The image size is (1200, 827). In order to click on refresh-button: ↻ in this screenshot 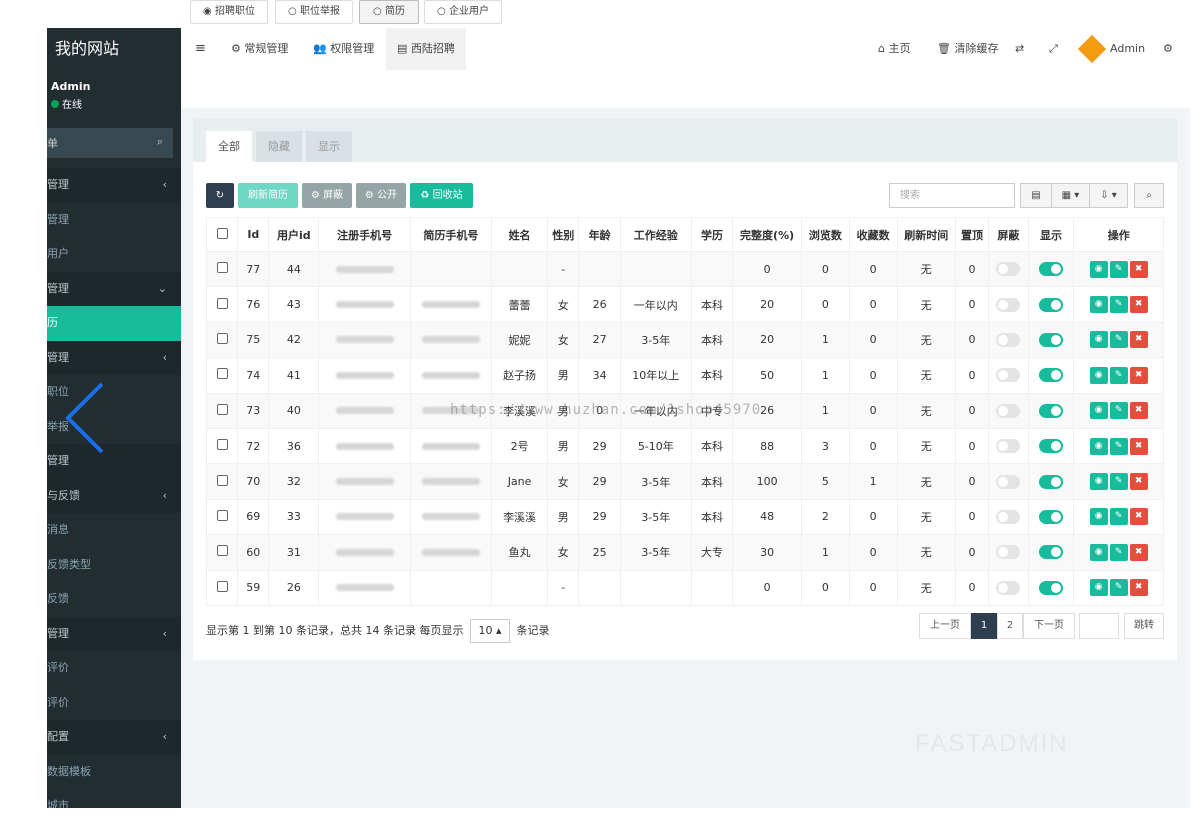, I will do `click(220, 195)`.